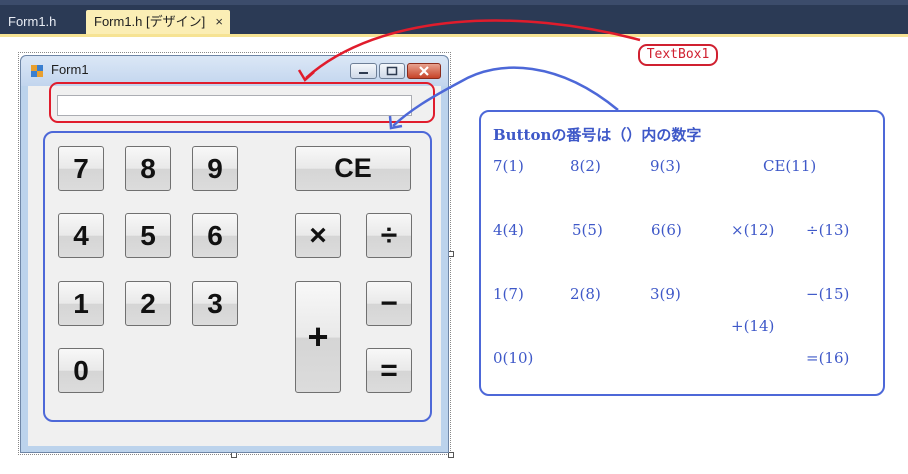  What do you see at coordinates (597, 135) in the screenshot?
I see `note-title: Buttonの番号は（）内の数字` at bounding box center [597, 135].